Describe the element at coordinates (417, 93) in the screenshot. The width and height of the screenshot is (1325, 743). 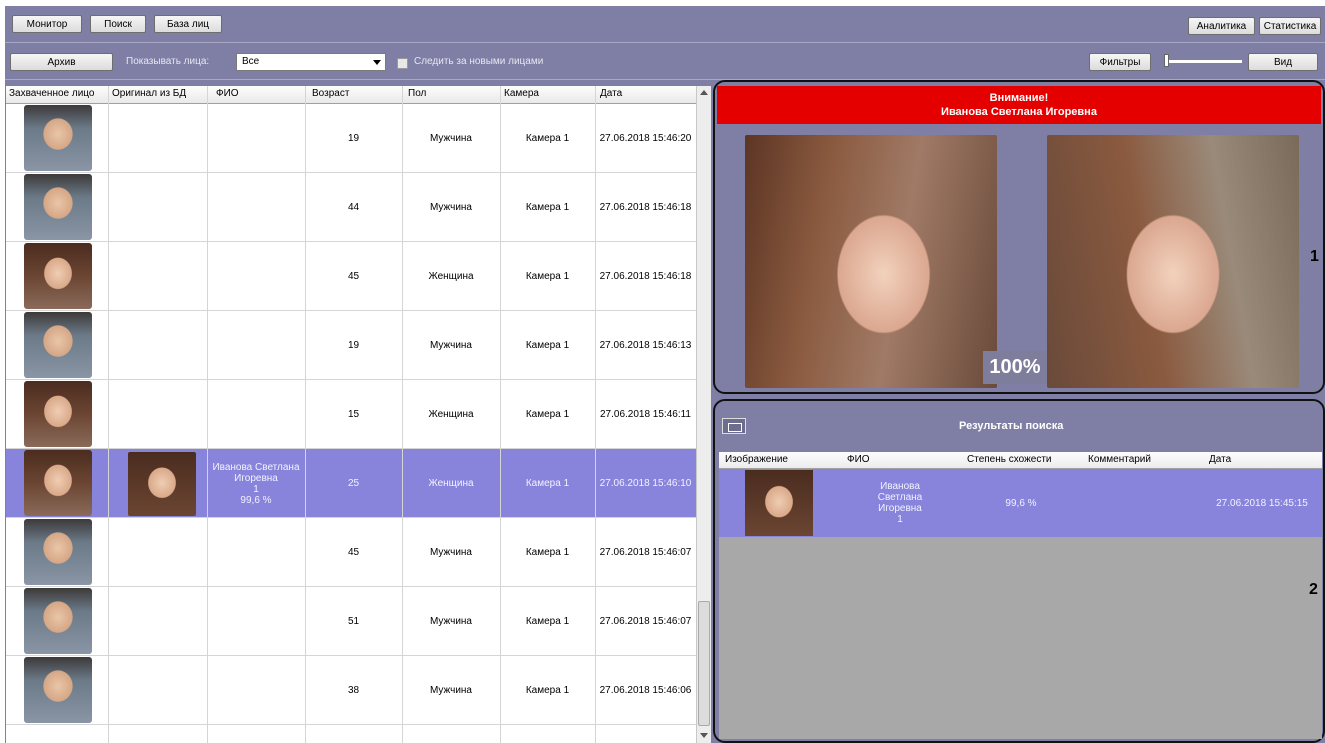
I see `col-gender: Пол` at that location.